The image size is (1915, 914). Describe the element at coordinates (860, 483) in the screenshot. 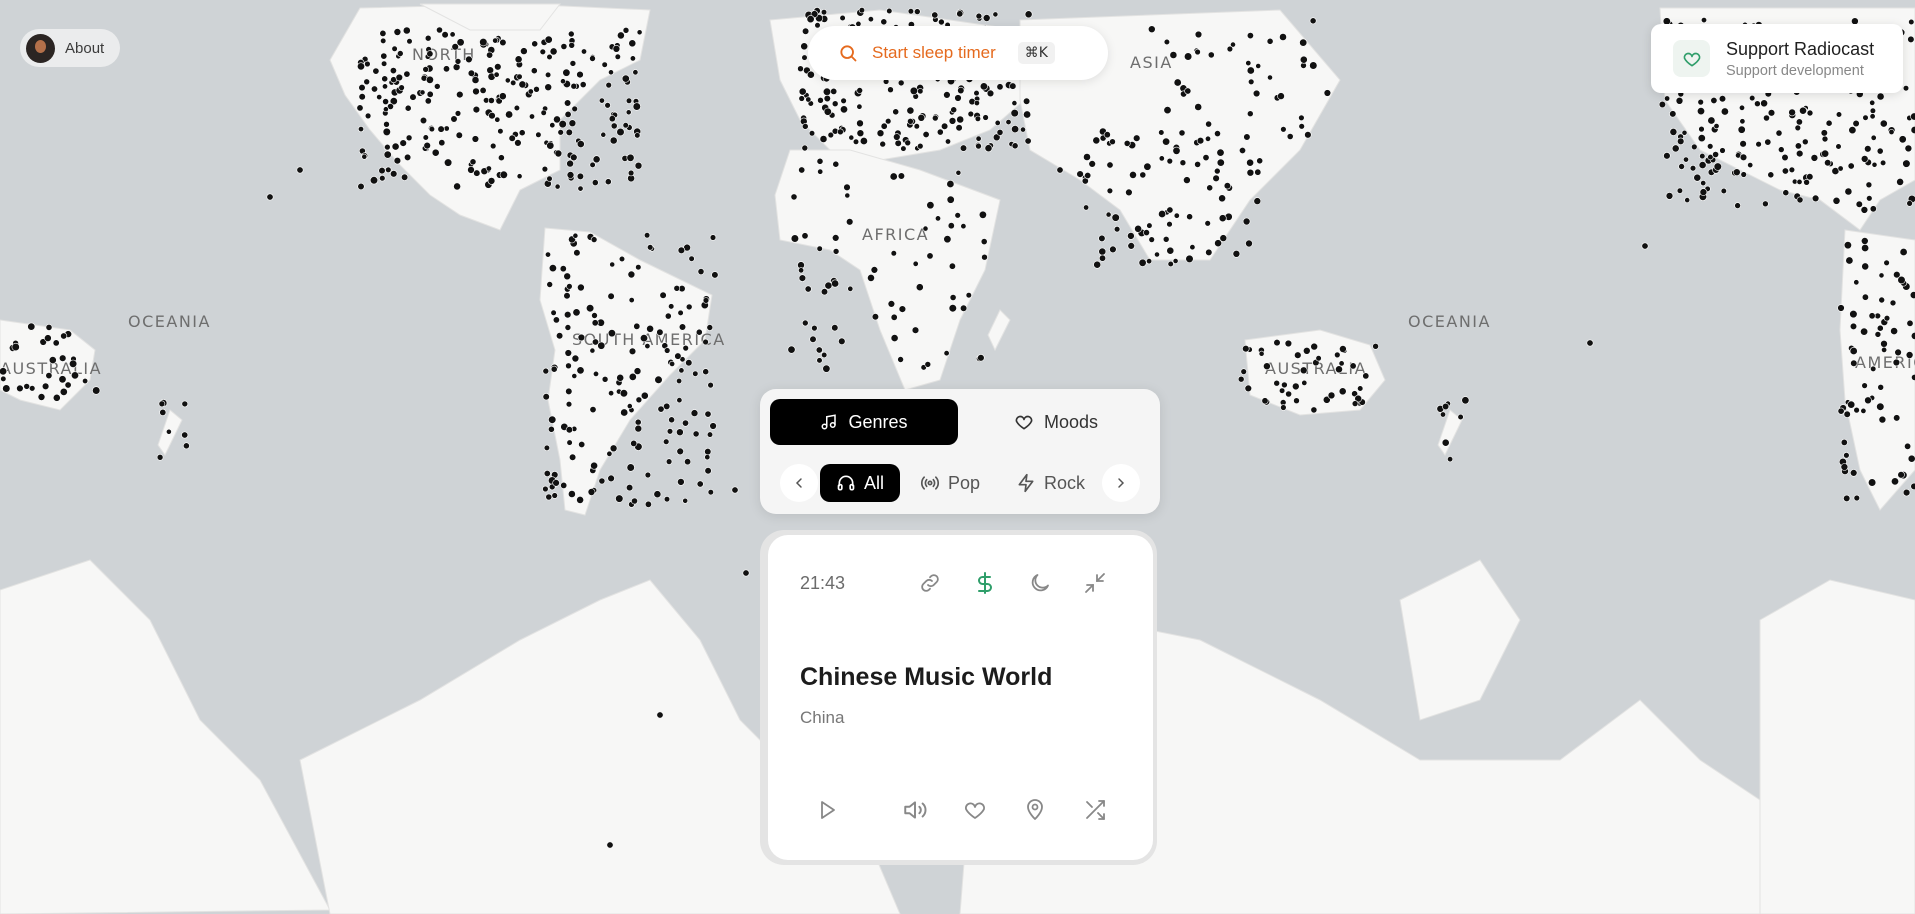

I see `chip-all: All` at that location.